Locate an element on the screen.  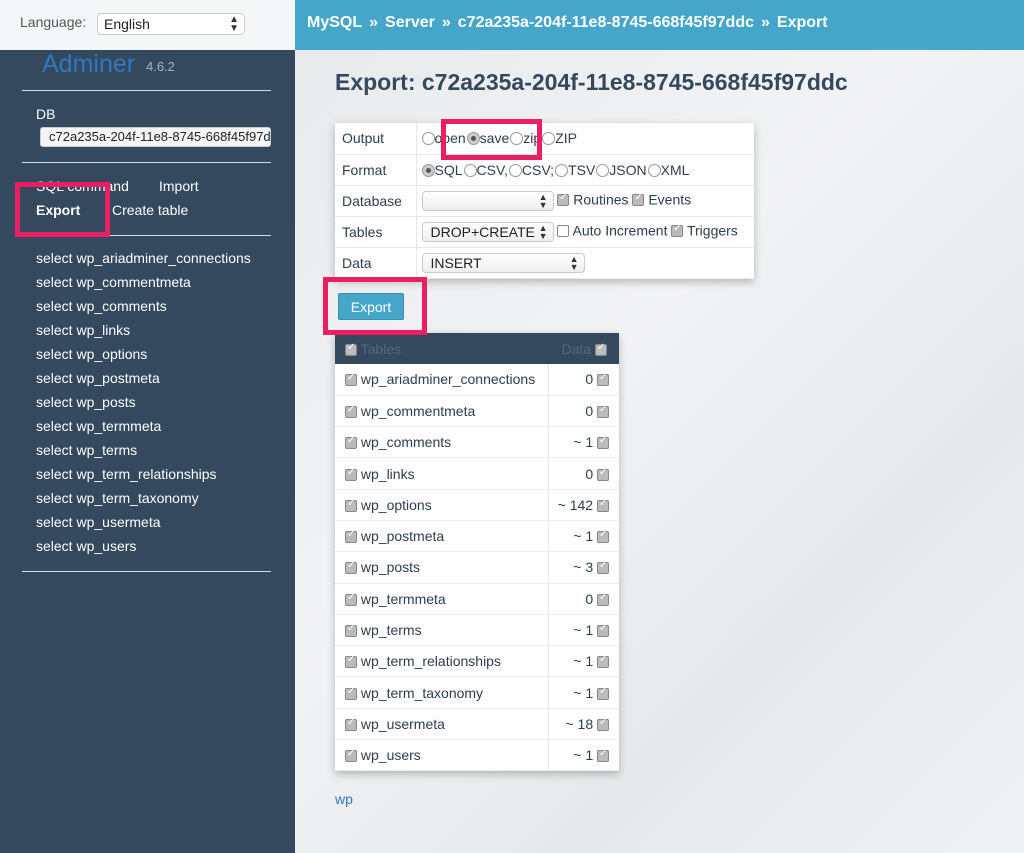
output-save-radio is located at coordinates (473, 139).